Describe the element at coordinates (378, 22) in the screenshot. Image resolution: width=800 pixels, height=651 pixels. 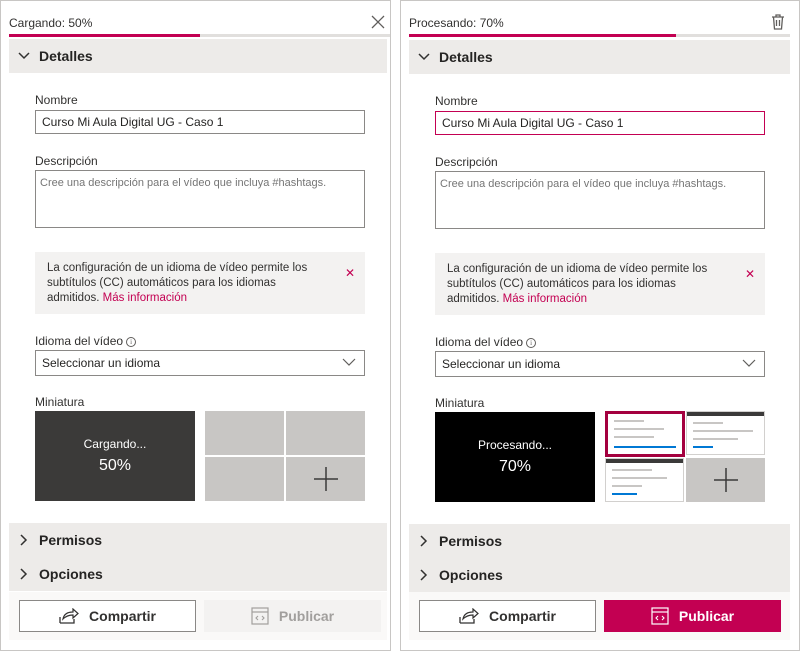
I see `close-icon` at that location.